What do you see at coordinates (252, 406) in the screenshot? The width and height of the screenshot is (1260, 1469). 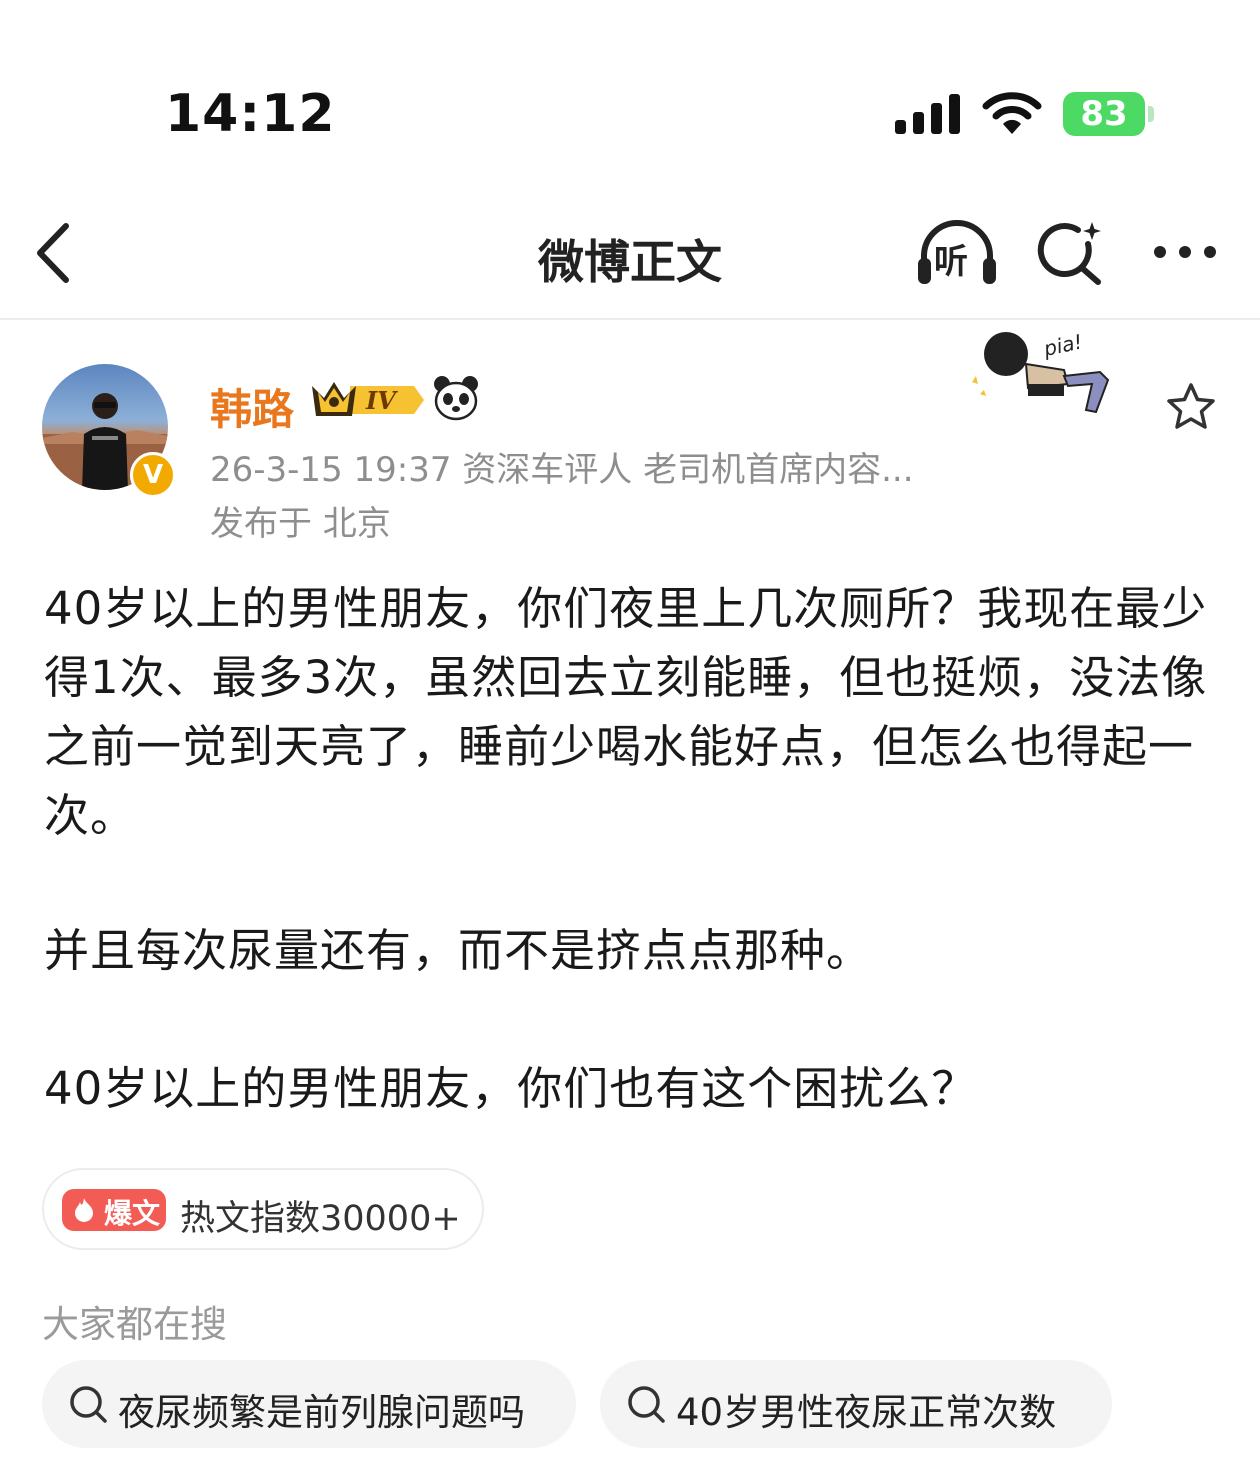 I see `author-name: 韩路` at bounding box center [252, 406].